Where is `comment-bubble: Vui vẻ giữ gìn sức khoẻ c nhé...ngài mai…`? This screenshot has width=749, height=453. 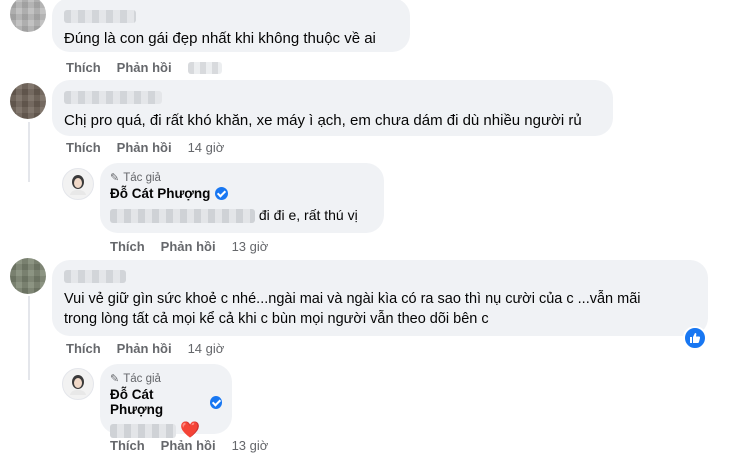
comment-bubble: Vui vẻ giữ gìn sức khoẻ c nhé...ngài mai… is located at coordinates (380, 298).